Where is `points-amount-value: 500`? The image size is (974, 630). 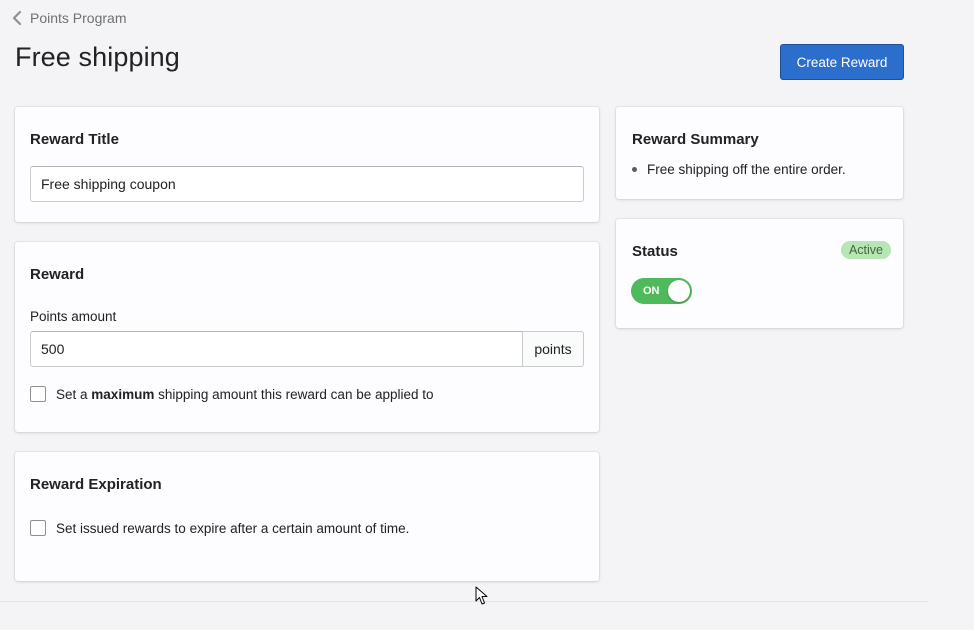 points-amount-value: 500 is located at coordinates (53, 349).